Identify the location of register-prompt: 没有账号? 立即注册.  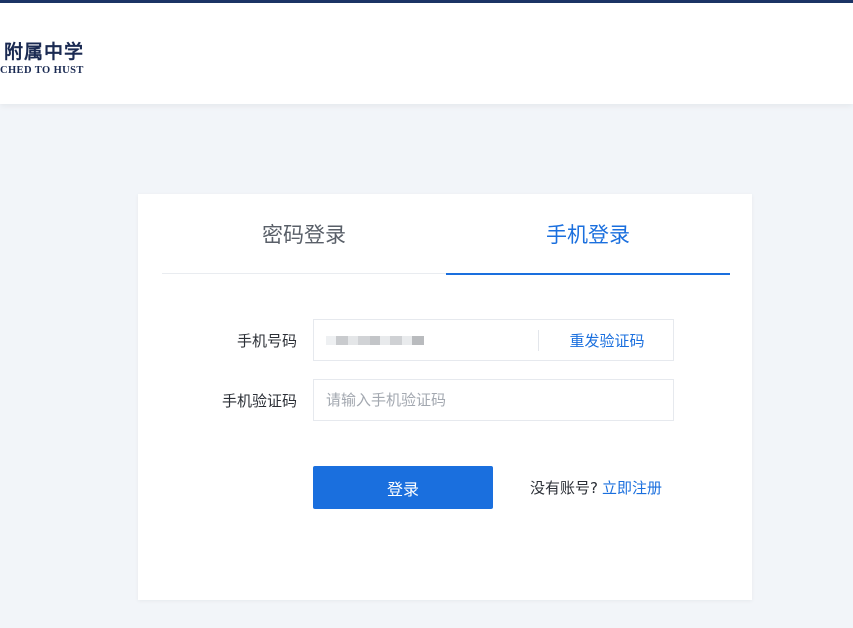
(596, 487).